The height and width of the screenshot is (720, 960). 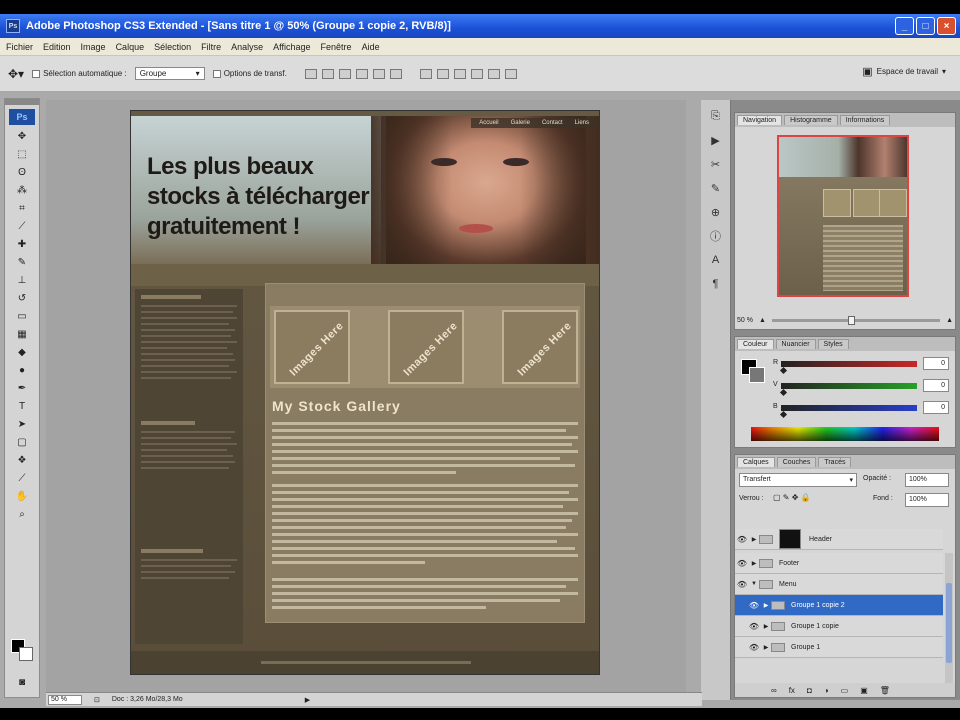 I want to click on tab-histogram: Histogramme, so click(x=811, y=120).